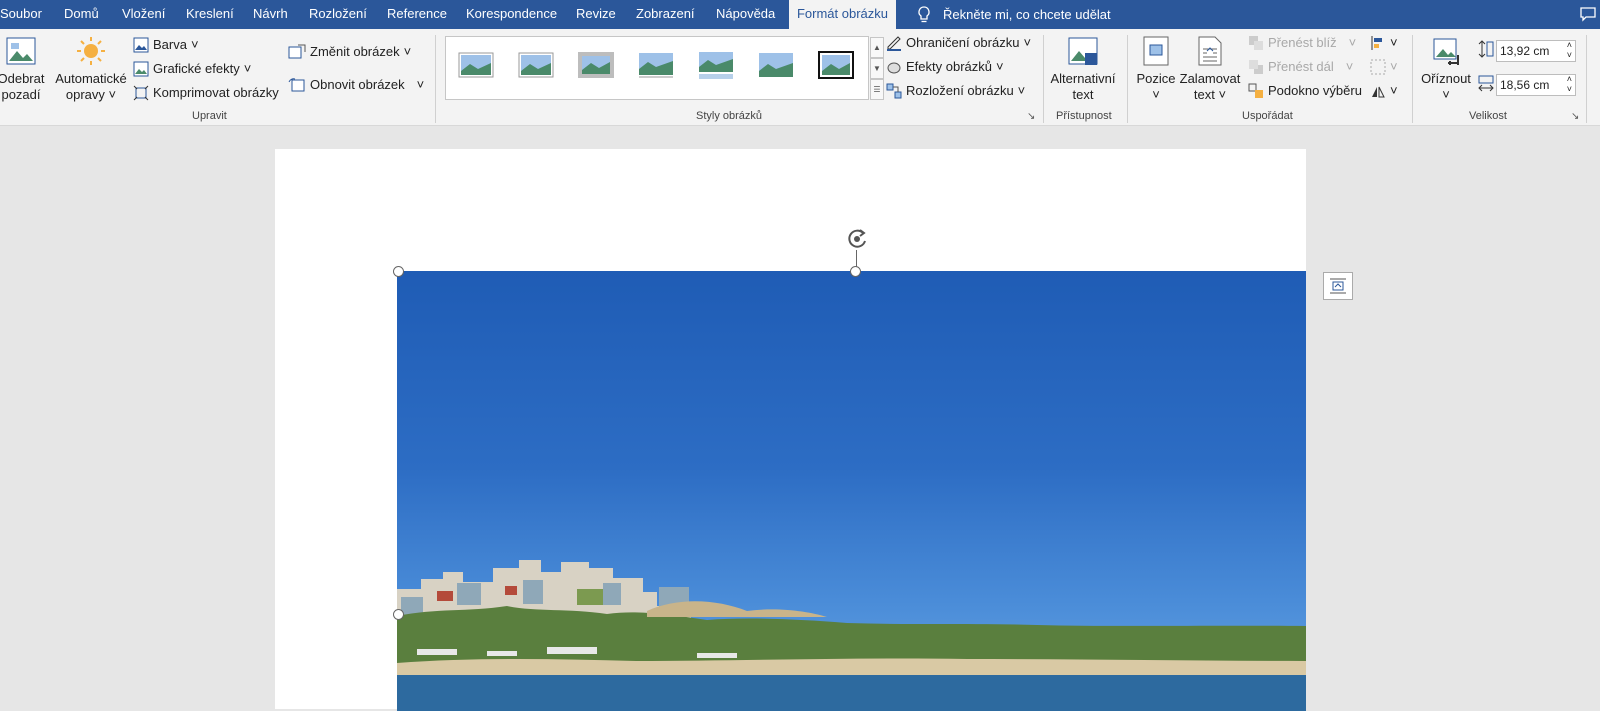 This screenshot has width=1600, height=711. What do you see at coordinates (91, 51) in the screenshot?
I see `sun-icon` at bounding box center [91, 51].